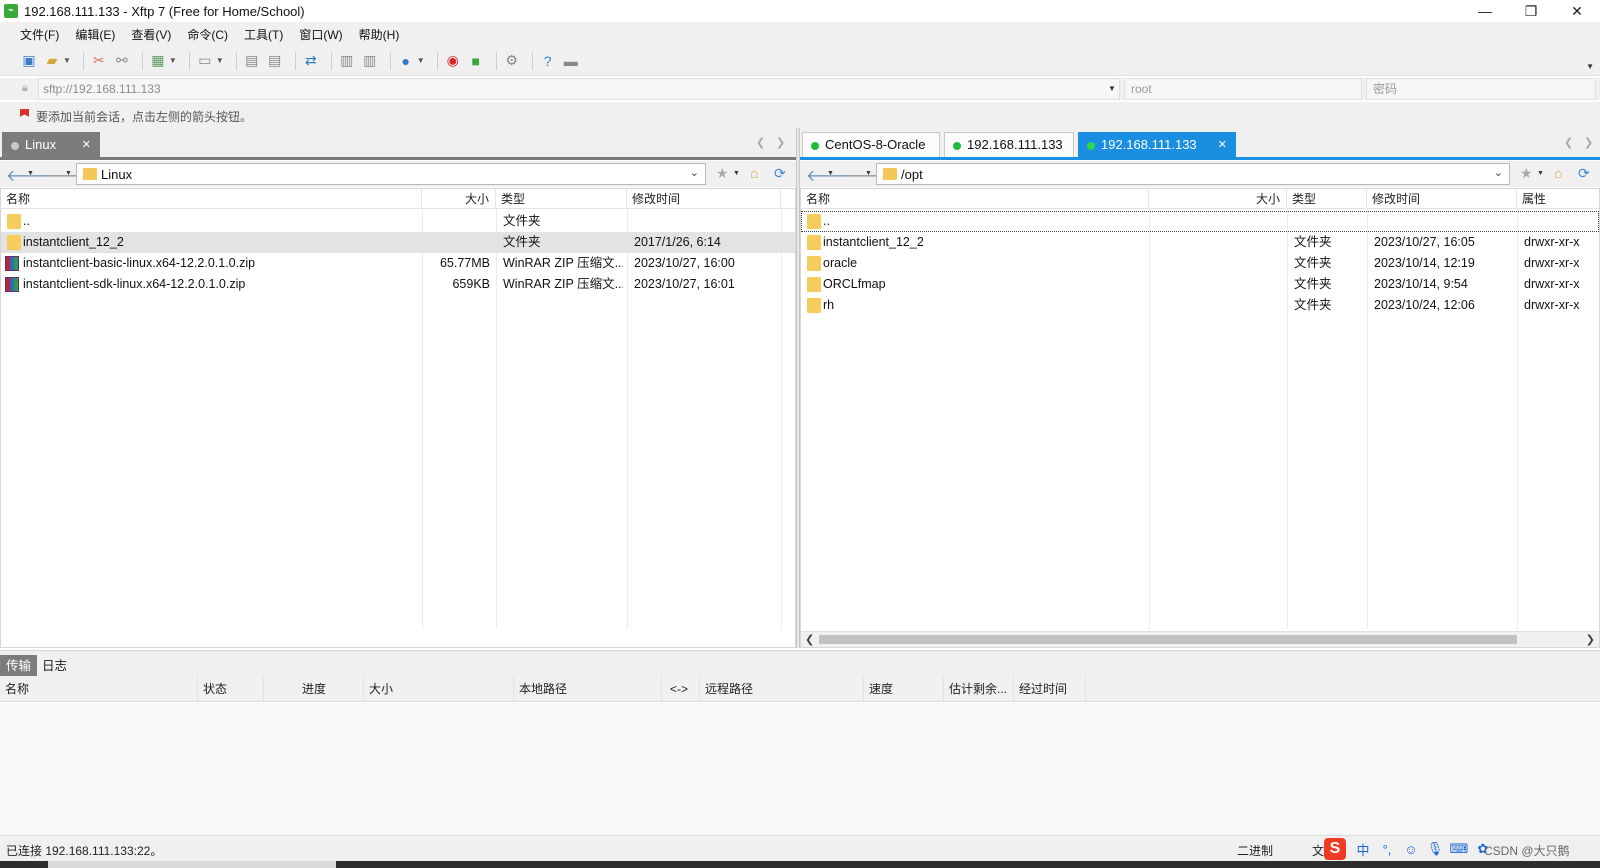  I want to click on table-row: .. 文件夹, so click(398, 221).